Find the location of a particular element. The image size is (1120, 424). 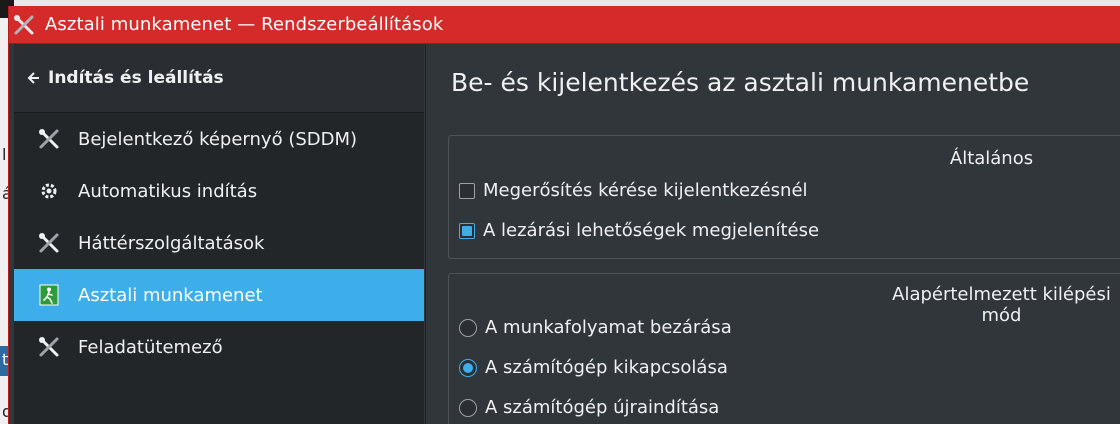

sidebar-item-autostart: Automatikus indítás is located at coordinates (219, 191).